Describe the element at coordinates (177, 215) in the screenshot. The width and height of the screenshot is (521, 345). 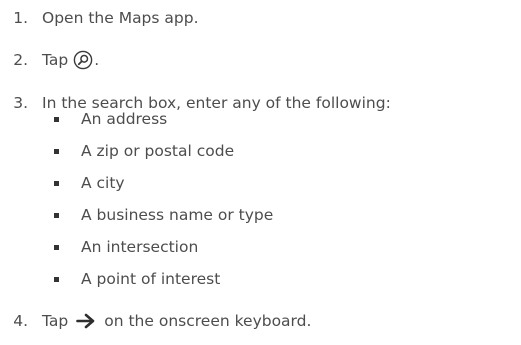
I see `list-item-text: A business name or type` at that location.